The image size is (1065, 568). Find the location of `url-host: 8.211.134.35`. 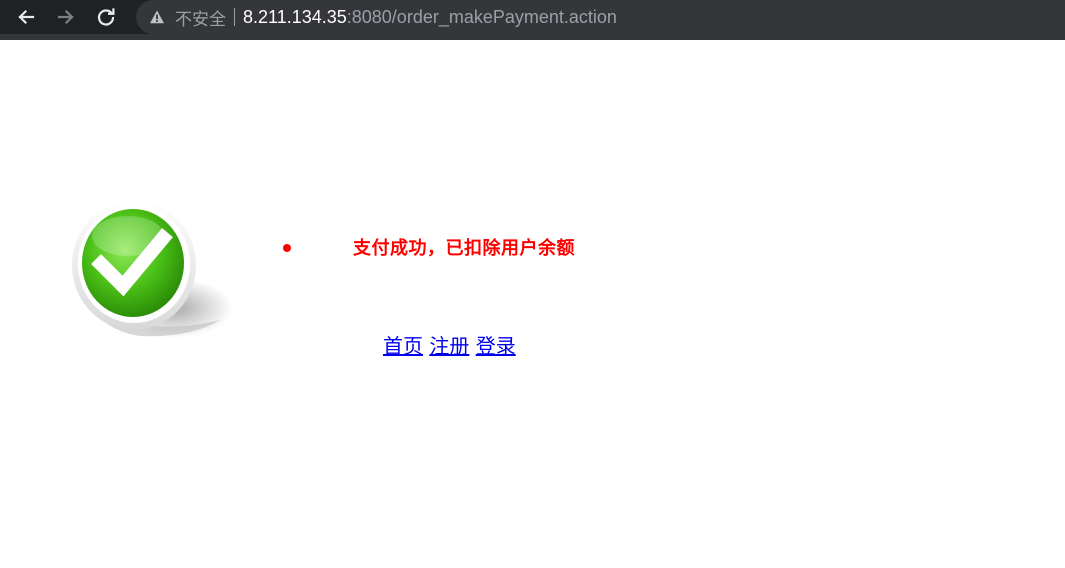

url-host: 8.211.134.35 is located at coordinates (295, 16).